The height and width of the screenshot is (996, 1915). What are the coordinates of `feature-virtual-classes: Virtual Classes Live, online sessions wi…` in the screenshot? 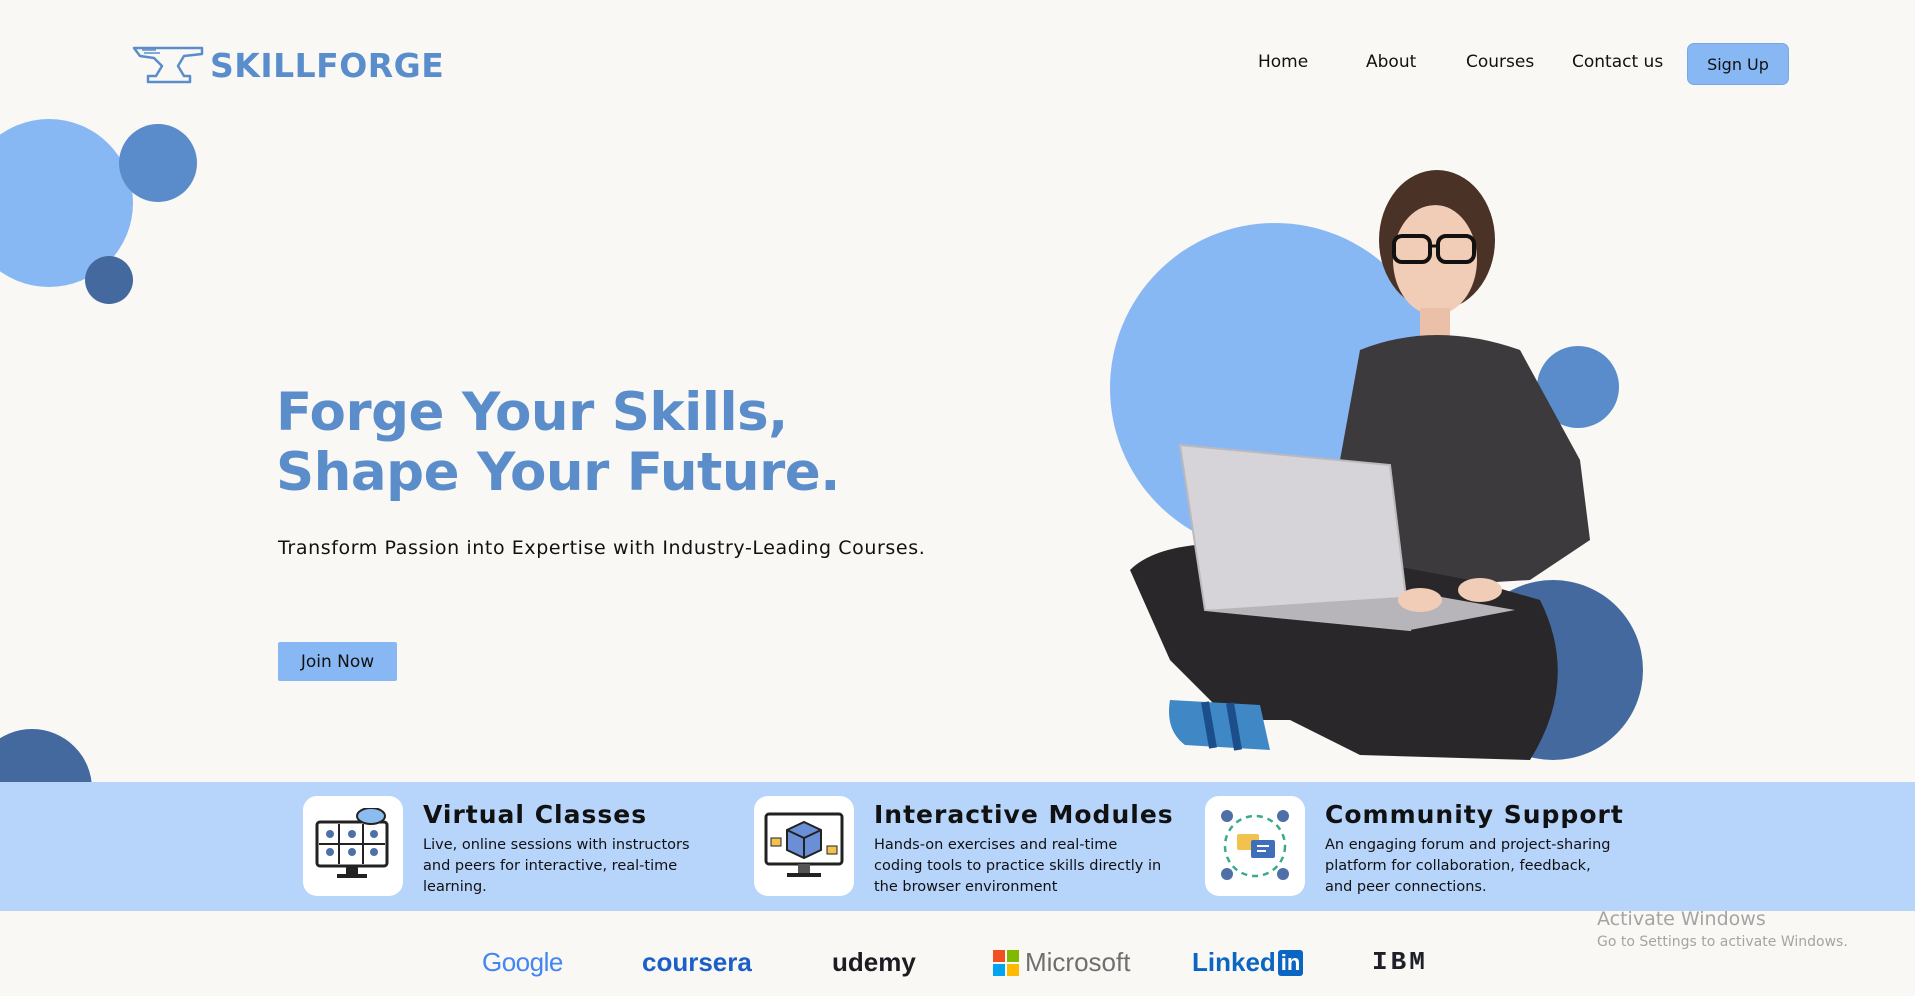 It's located at (508, 847).